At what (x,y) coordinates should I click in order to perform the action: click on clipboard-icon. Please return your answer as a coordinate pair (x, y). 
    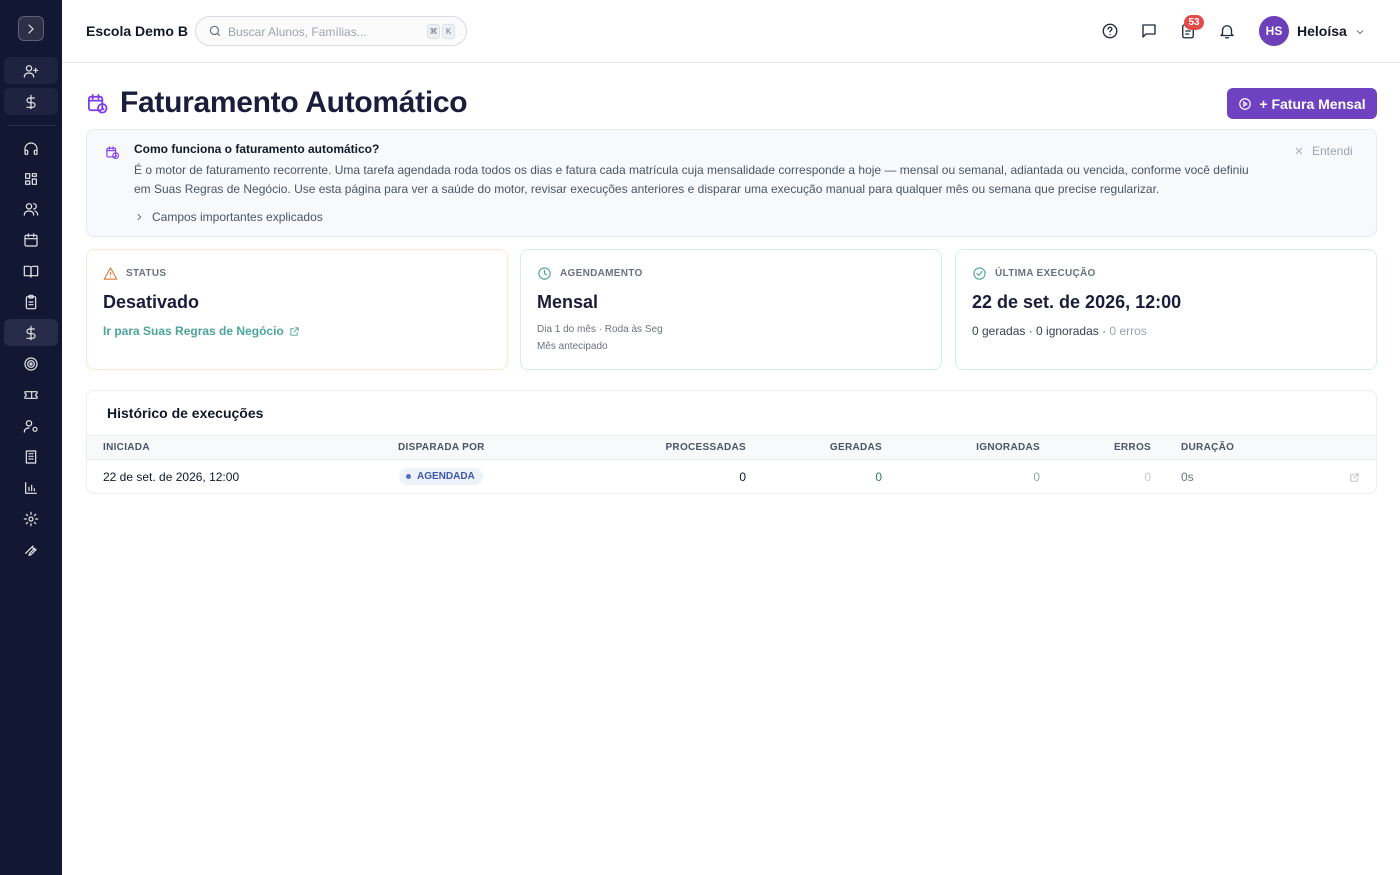
    Looking at the image, I should click on (31, 301).